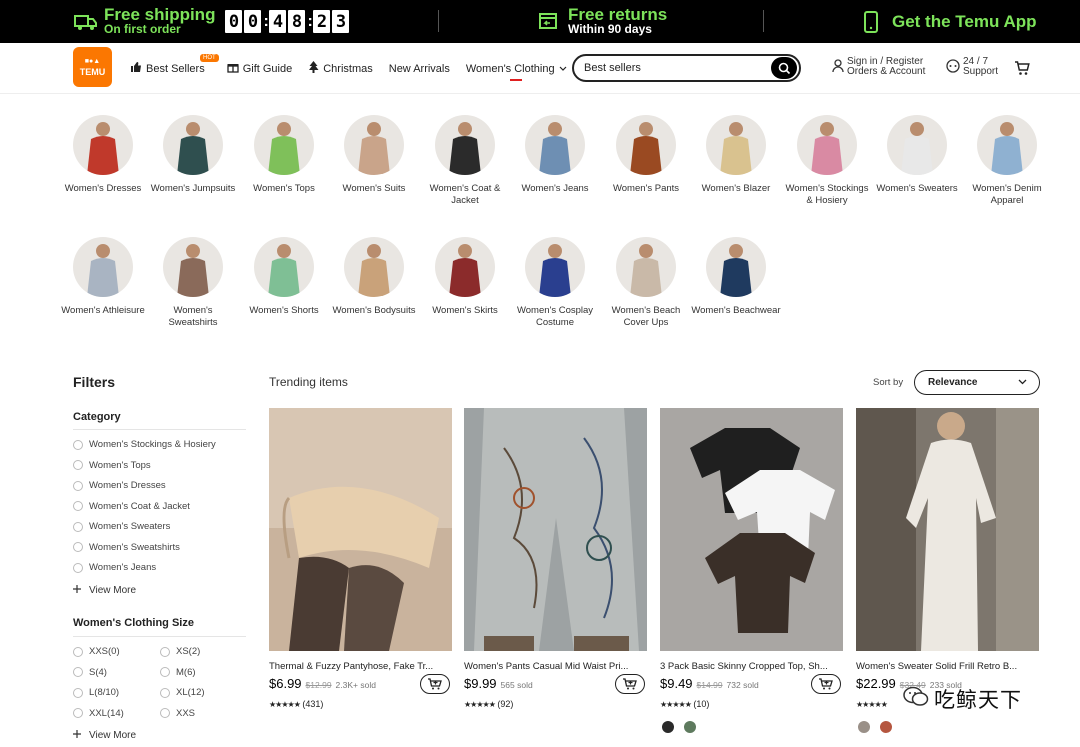 This screenshot has height=747, width=1080. What do you see at coordinates (121, 526) in the screenshot?
I see `category-filter-option: Women's Sweaters` at bounding box center [121, 526].